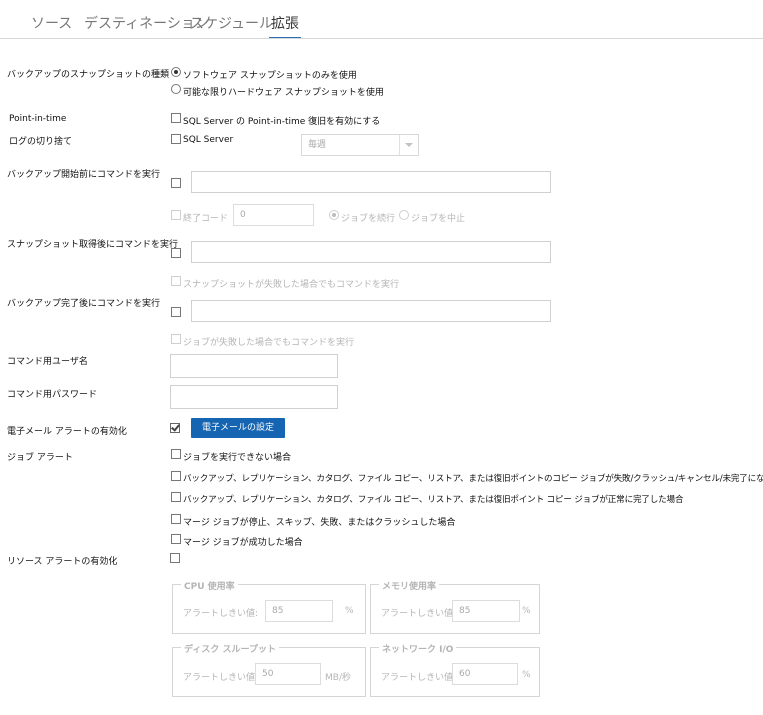 This screenshot has height=715, width=763. Describe the element at coordinates (221, 614) in the screenshot. I see `cpu-threshold-label: アラートしきい値:` at that location.